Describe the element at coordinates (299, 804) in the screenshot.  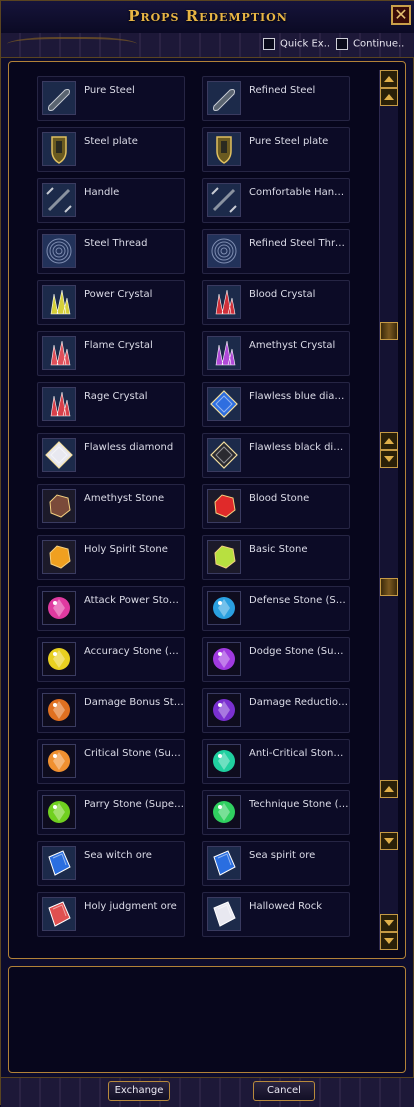
I see `item-name: Technique Stone (Superior)` at that location.